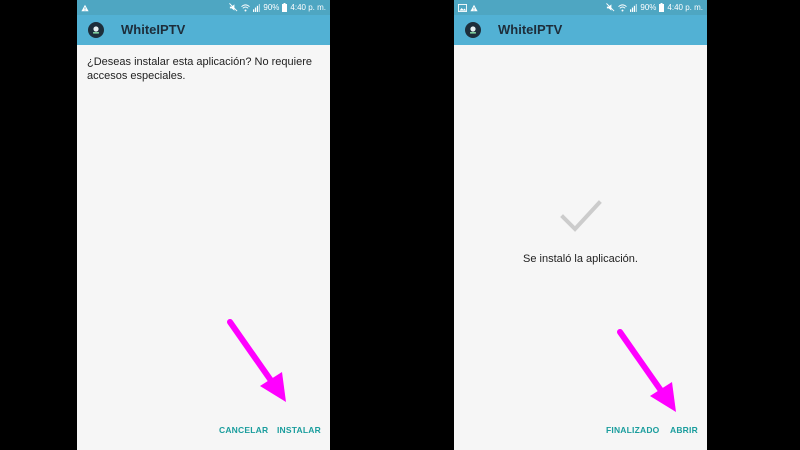 This screenshot has width=800, height=450. Describe the element at coordinates (632, 430) in the screenshot. I see `done-button: FINALIZADO` at that location.